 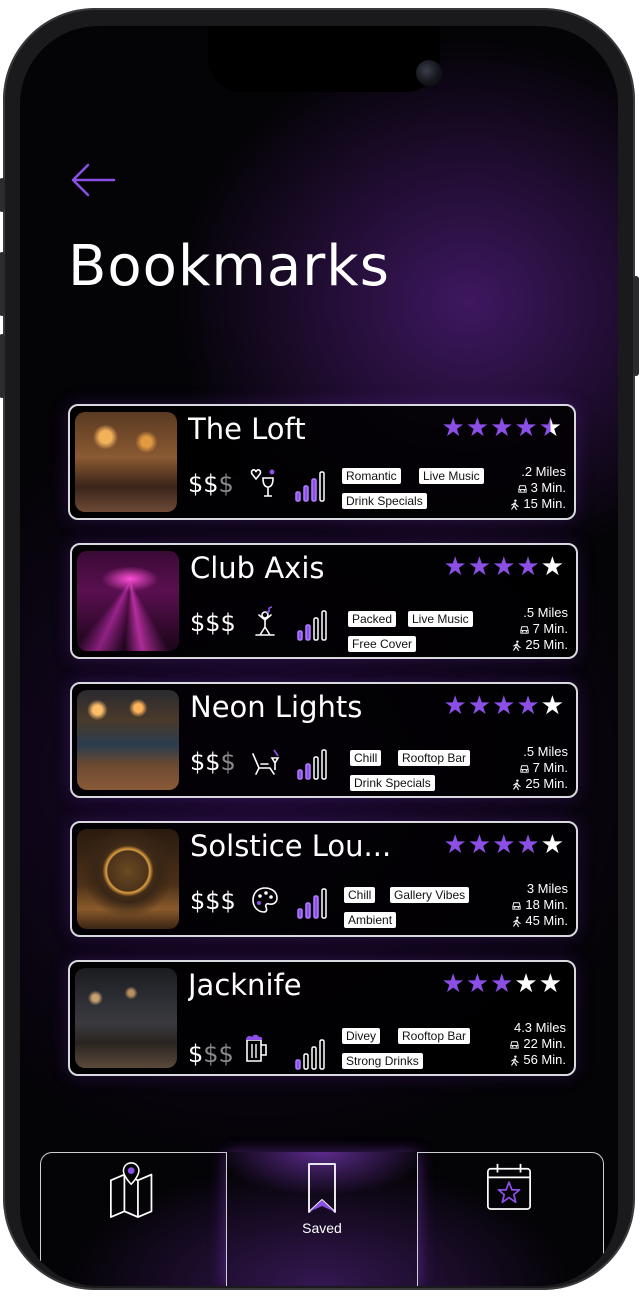 What do you see at coordinates (257, 568) in the screenshot?
I see `venue-name: Club Axis` at bounding box center [257, 568].